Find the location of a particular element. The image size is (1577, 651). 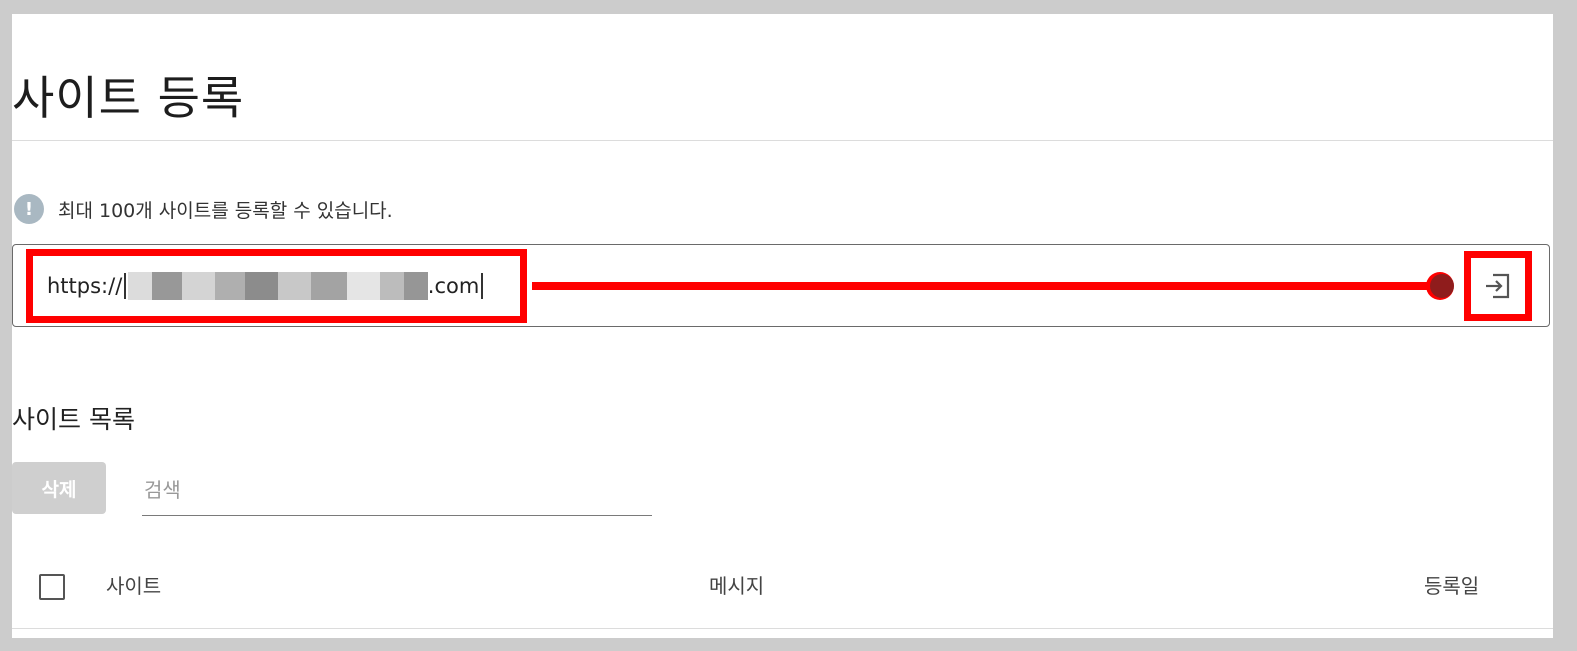

site-list-title: 사이트 목록 is located at coordinates (73, 419).